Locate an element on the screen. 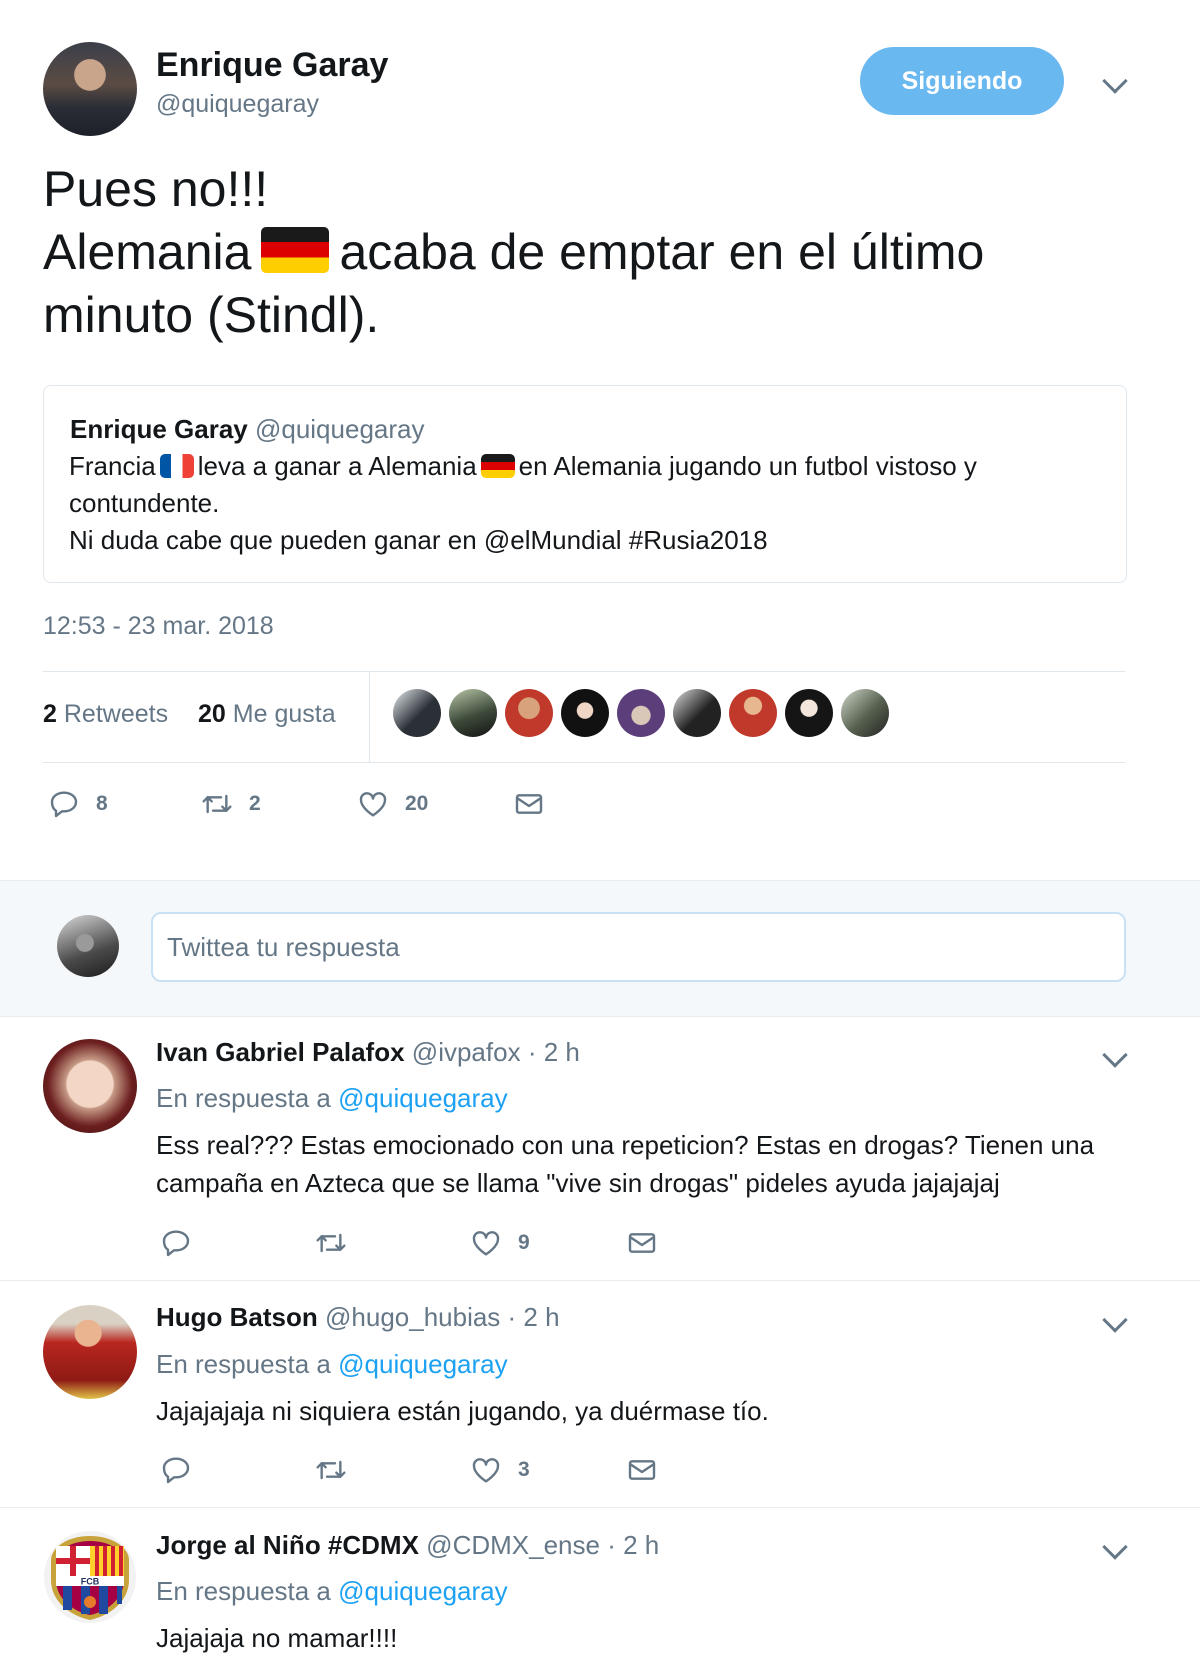 The width and height of the screenshot is (1200, 1669). tweet-text-line: Alemania acaba de emptar en el último is located at coordinates (598, 252).